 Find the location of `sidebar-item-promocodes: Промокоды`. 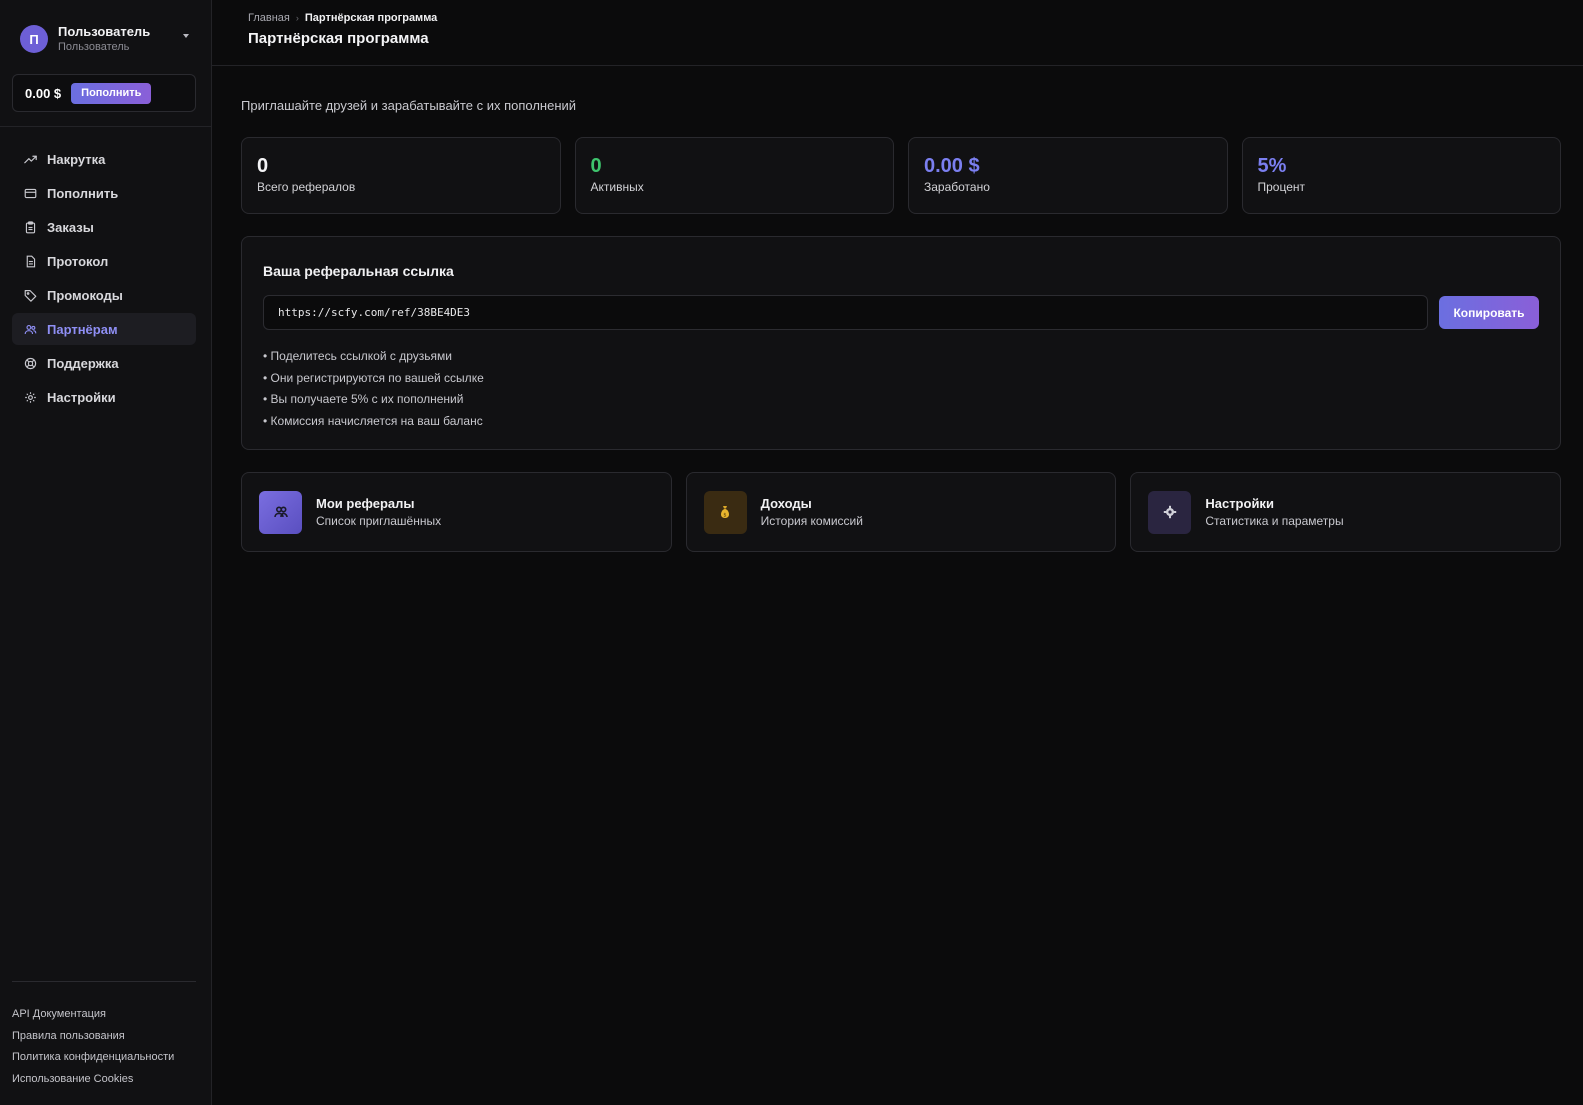

sidebar-item-promocodes: Промокоды is located at coordinates (104, 295).